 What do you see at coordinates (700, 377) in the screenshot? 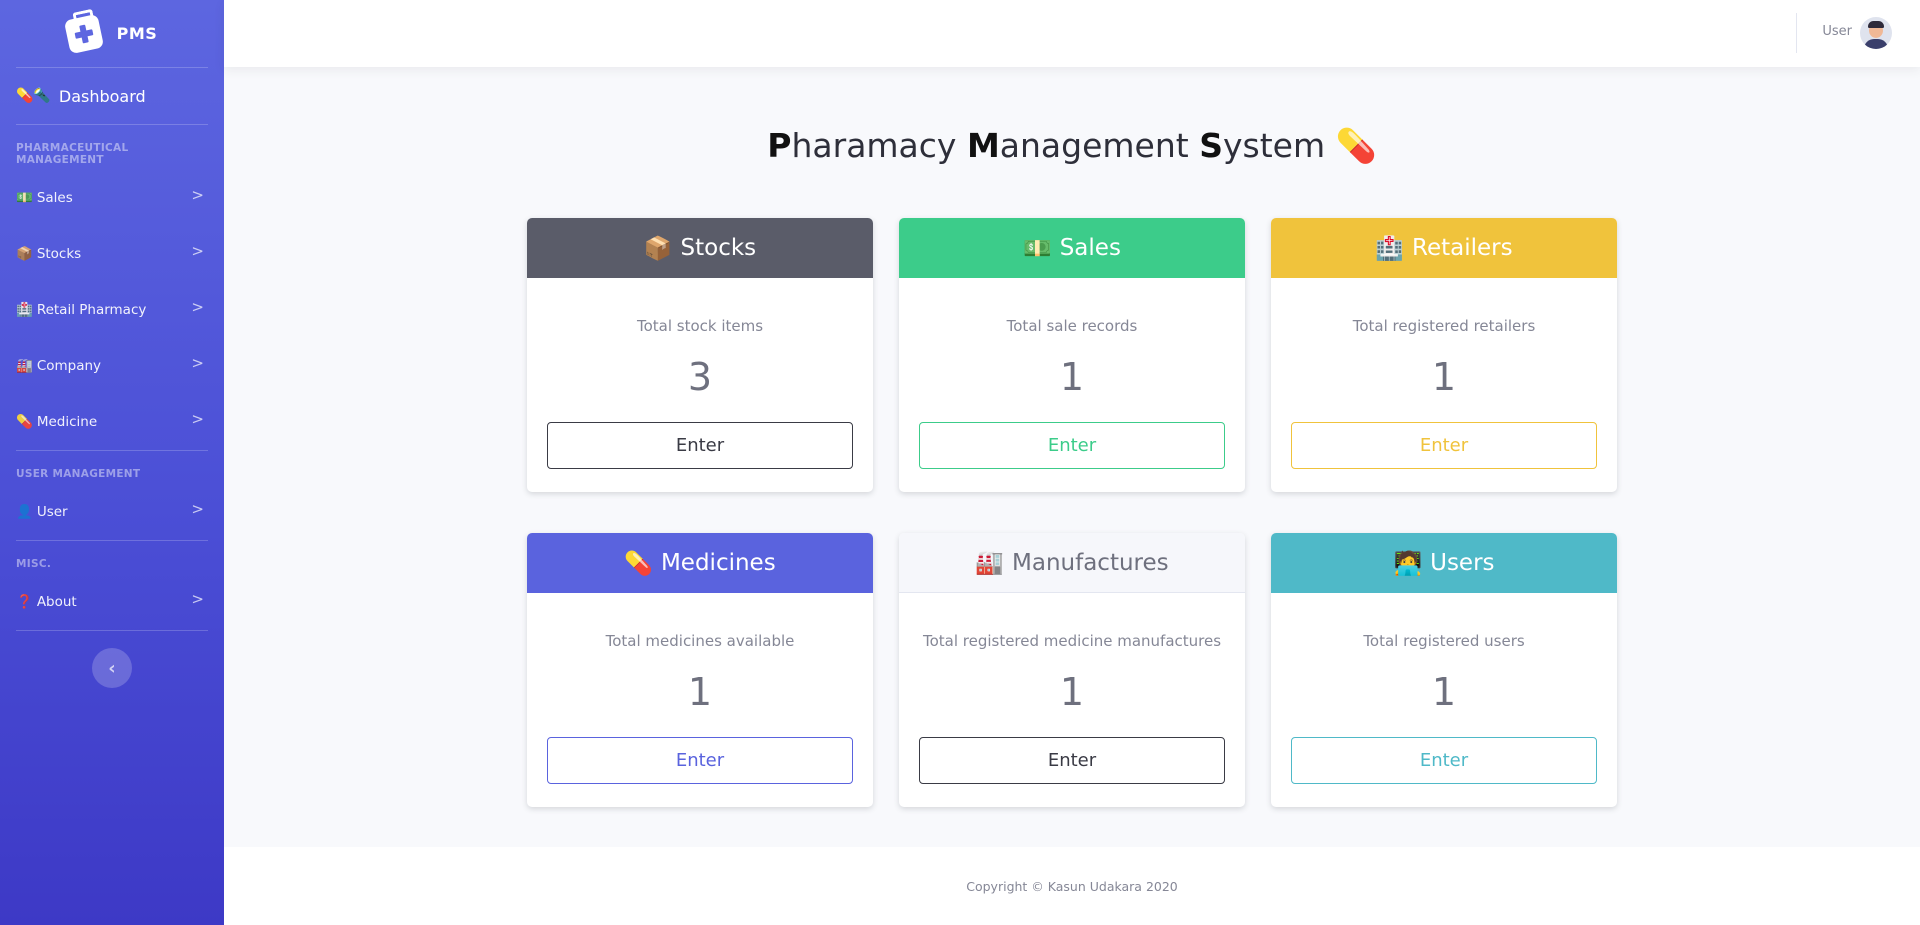
I see `card-count: 3` at bounding box center [700, 377].